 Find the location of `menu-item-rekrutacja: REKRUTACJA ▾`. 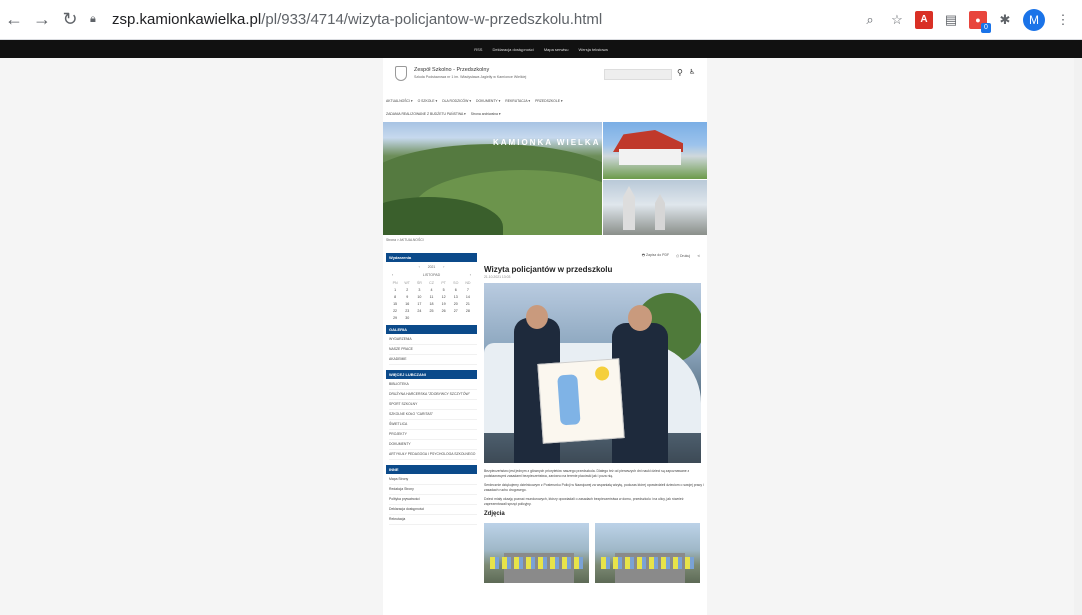

menu-item-rekrutacja: REKRUTACJA ▾ is located at coordinates (517, 101).